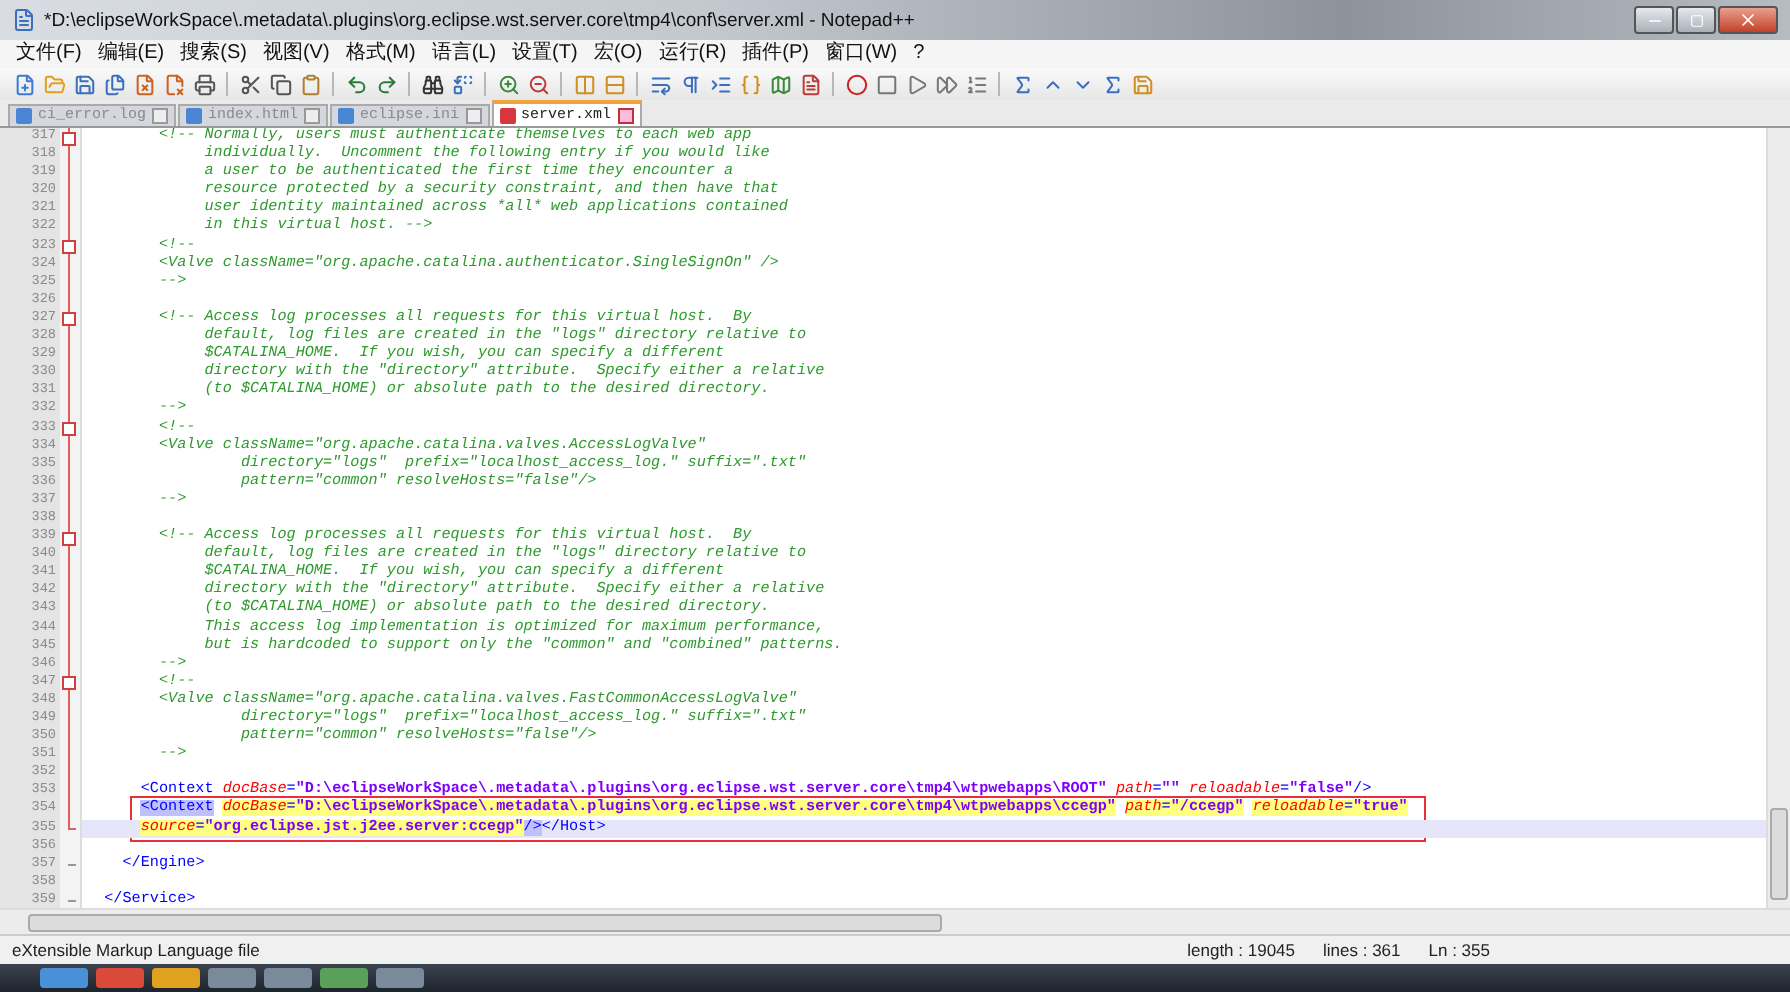 This screenshot has width=1790, height=992. What do you see at coordinates (750, 84) in the screenshot?
I see `braces-icon` at bounding box center [750, 84].